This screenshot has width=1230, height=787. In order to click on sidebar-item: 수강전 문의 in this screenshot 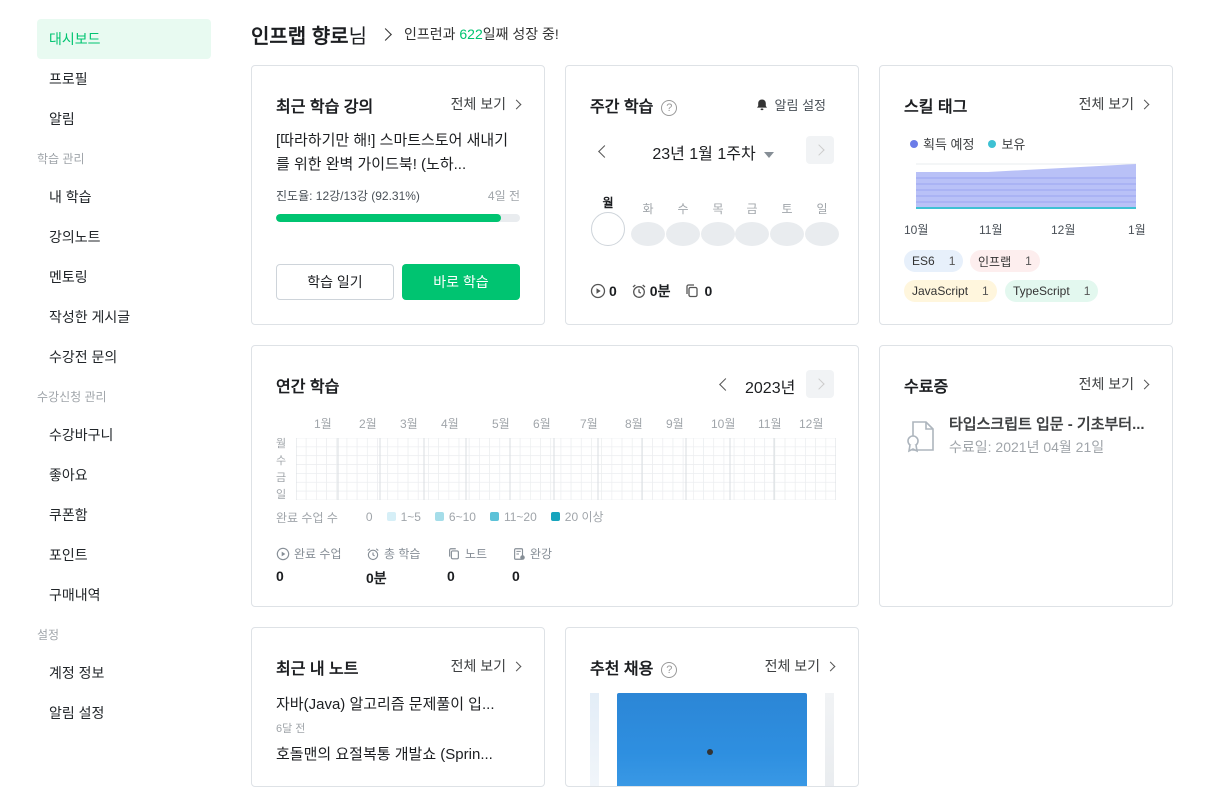, I will do `click(124, 357)`.